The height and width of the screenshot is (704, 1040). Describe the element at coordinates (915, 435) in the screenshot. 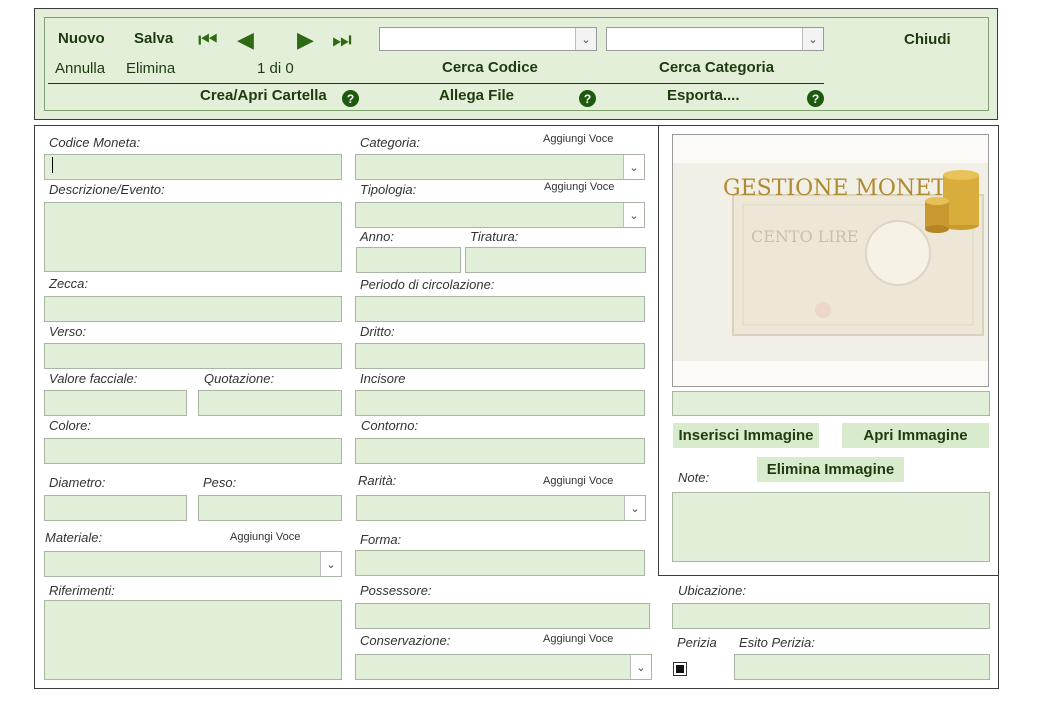

I see `apri-immagine-button: Apri Immagine` at that location.